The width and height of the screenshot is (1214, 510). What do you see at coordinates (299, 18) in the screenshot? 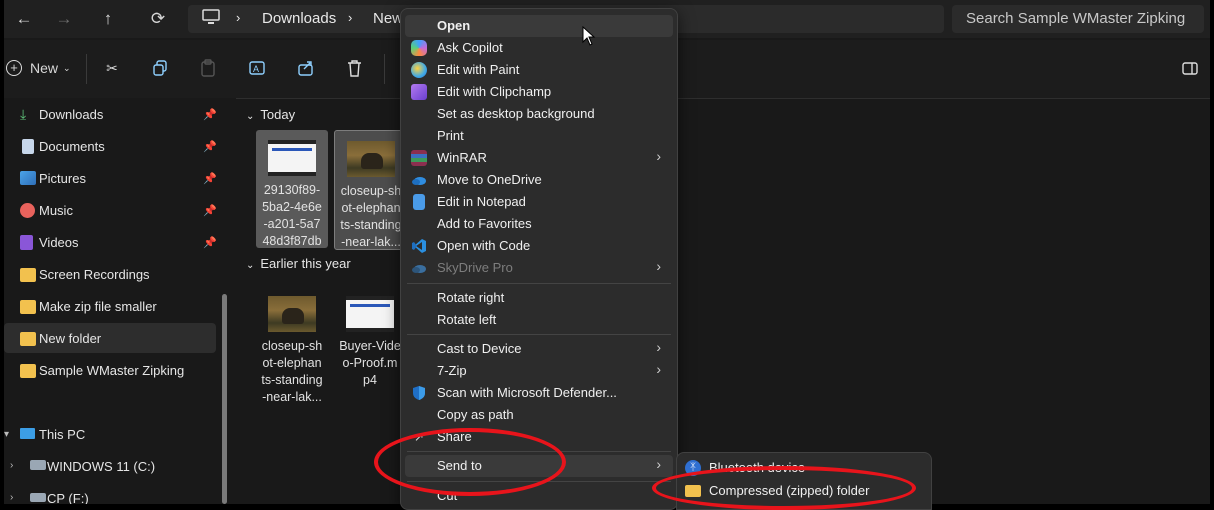
I see `breadcrumb-downloads: Downloads` at bounding box center [299, 18].